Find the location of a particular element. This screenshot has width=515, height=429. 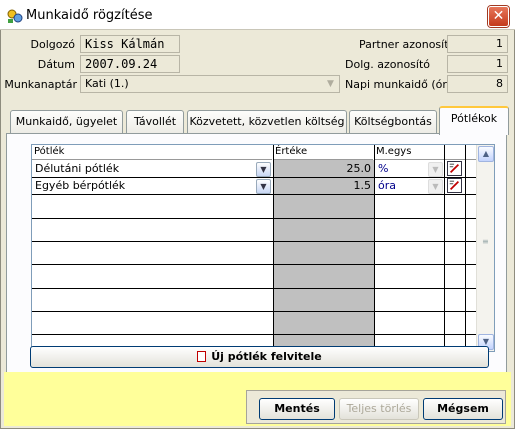

tab-label: Közvetett, közvetlen költség is located at coordinates (267, 121).